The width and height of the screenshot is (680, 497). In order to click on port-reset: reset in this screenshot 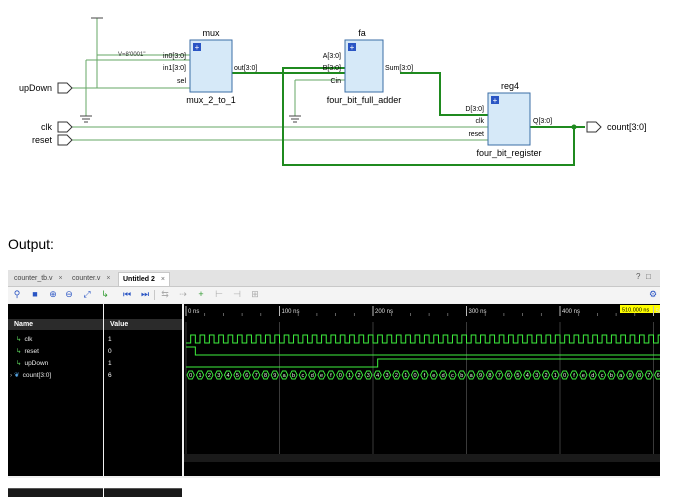, I will do `click(52, 140)`.